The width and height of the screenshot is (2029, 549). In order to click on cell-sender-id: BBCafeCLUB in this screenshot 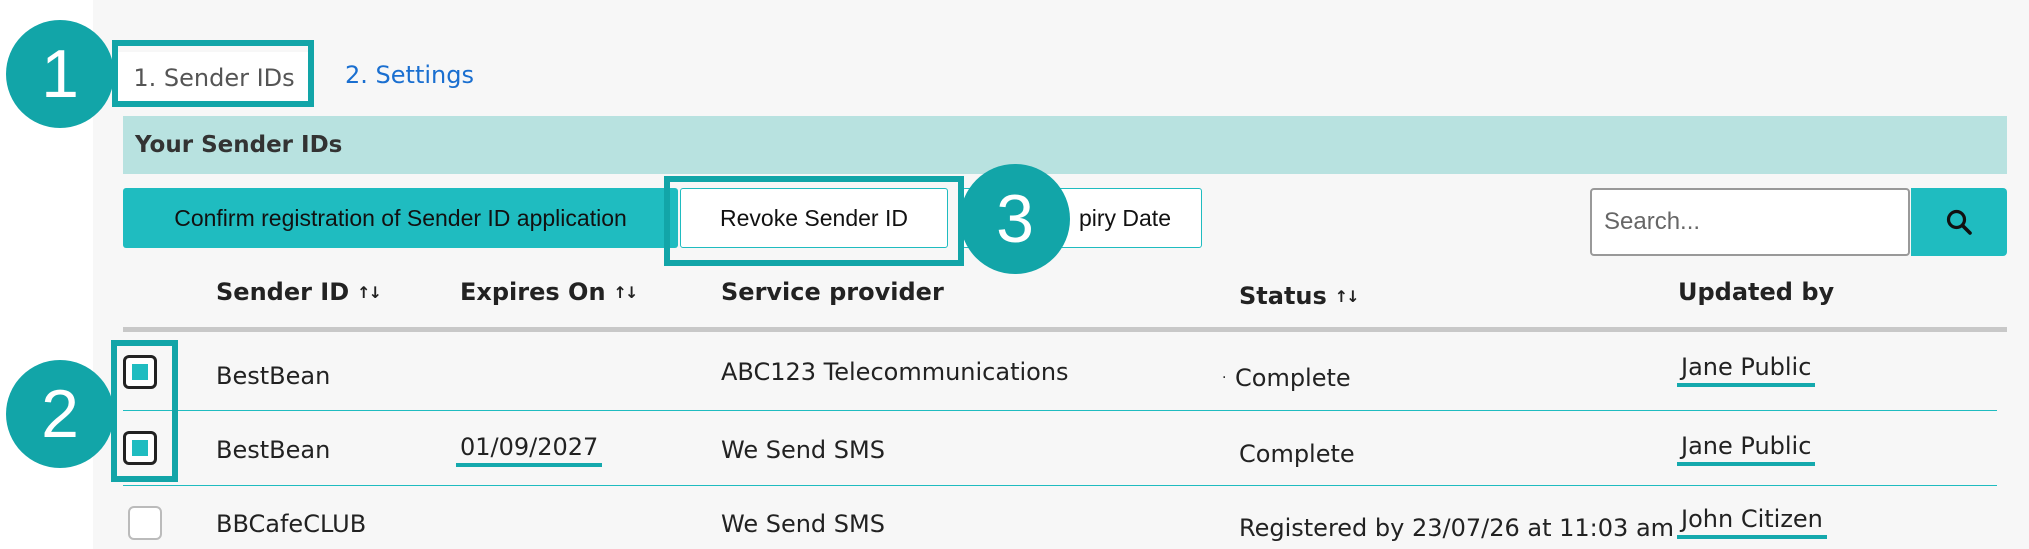, I will do `click(291, 524)`.